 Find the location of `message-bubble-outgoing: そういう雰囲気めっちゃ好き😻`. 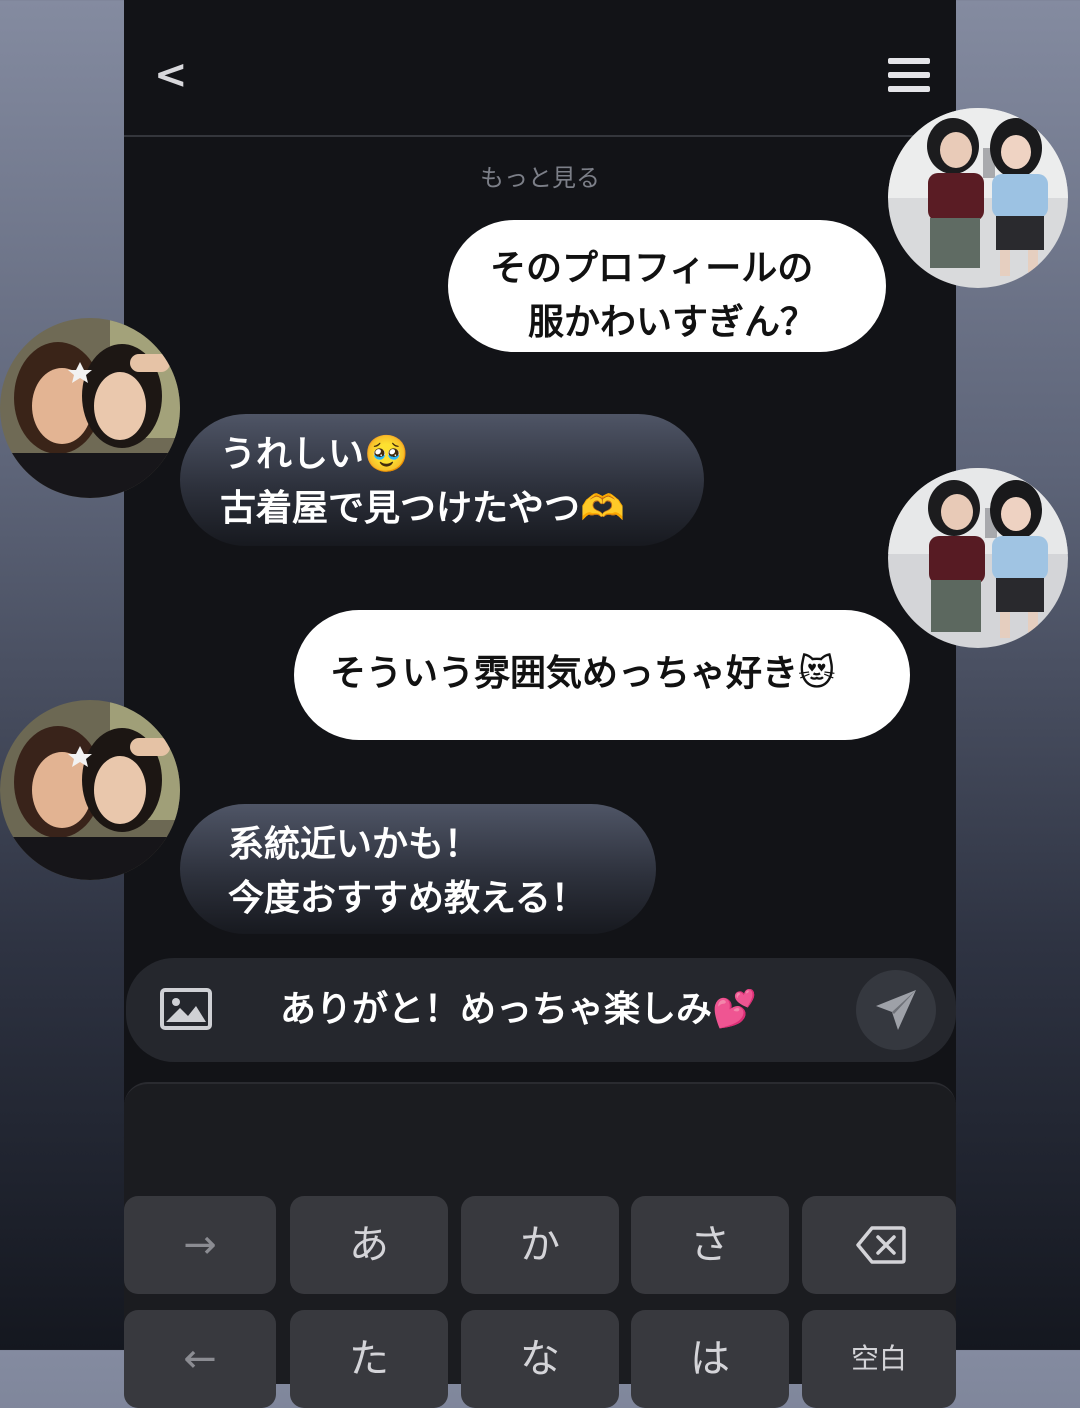

message-bubble-outgoing: そういう雰囲気めっちゃ好き😻 is located at coordinates (602, 675).